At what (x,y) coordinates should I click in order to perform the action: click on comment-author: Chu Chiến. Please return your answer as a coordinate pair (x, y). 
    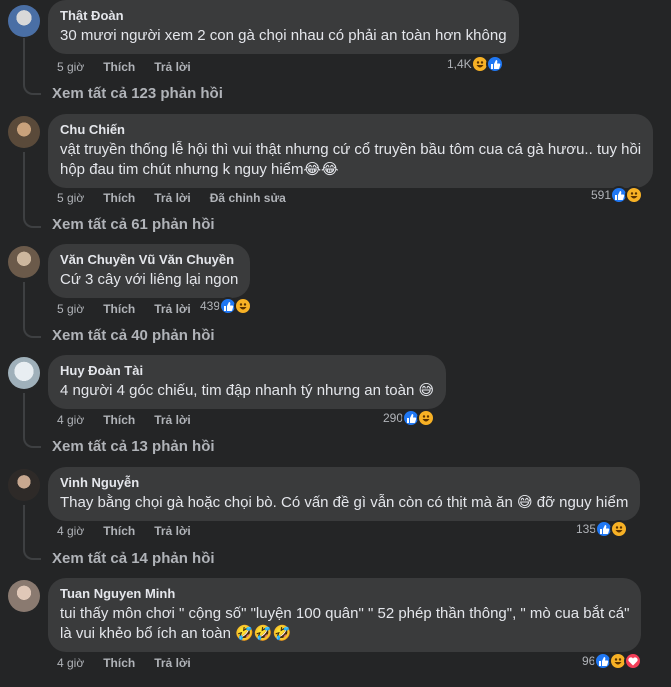
    Looking at the image, I should click on (350, 130).